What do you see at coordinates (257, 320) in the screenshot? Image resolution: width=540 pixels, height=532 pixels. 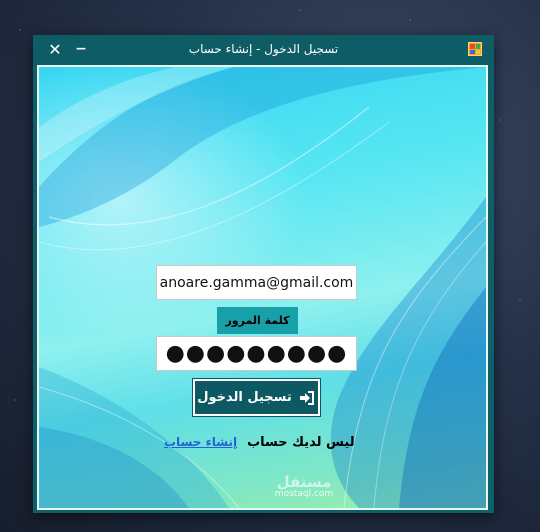 I see `password-label: كلمة المرور` at bounding box center [257, 320].